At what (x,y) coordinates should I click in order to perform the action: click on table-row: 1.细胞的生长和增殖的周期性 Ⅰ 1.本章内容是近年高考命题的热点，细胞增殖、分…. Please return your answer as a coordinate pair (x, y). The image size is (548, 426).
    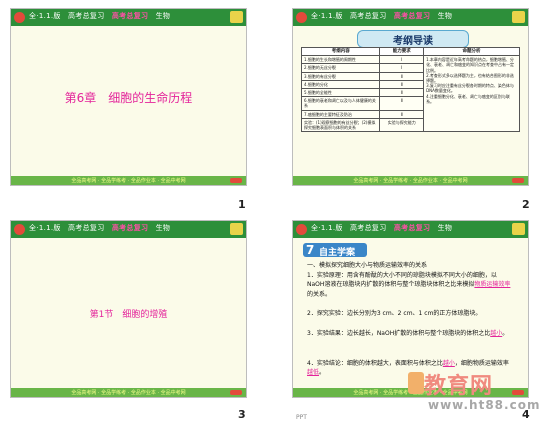
    Looking at the image, I should click on (410, 94).